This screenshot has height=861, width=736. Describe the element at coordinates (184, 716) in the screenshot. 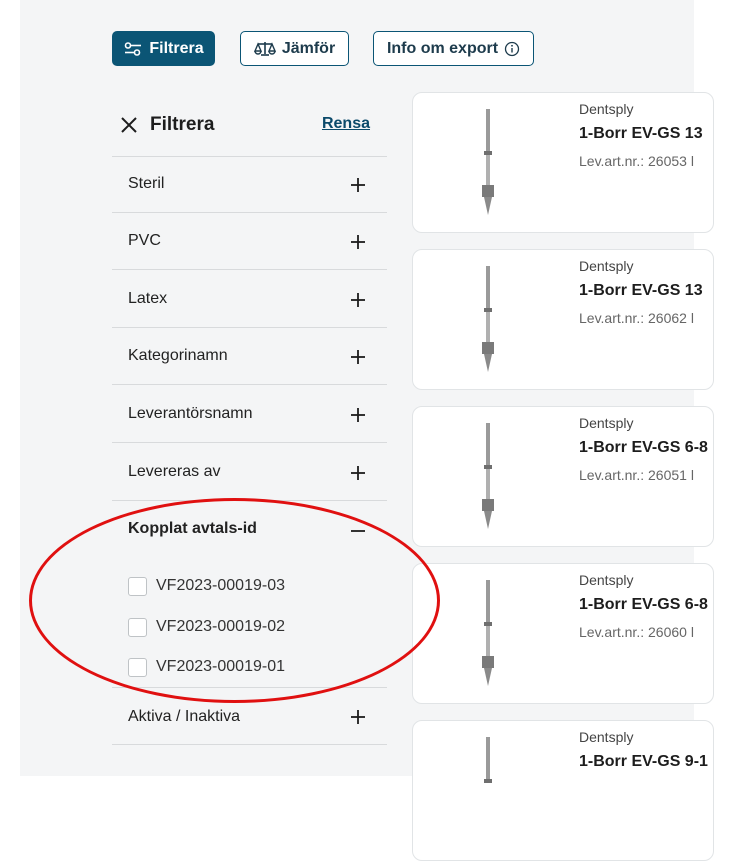

I see `filter-section-label: Aktiva / Inaktiva` at that location.